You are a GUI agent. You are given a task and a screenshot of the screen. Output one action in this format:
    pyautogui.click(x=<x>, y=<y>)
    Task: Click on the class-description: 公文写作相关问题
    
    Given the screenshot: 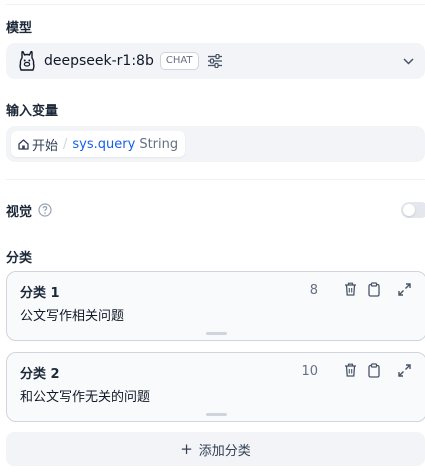 What is the action you would take?
    pyautogui.click(x=72, y=314)
    